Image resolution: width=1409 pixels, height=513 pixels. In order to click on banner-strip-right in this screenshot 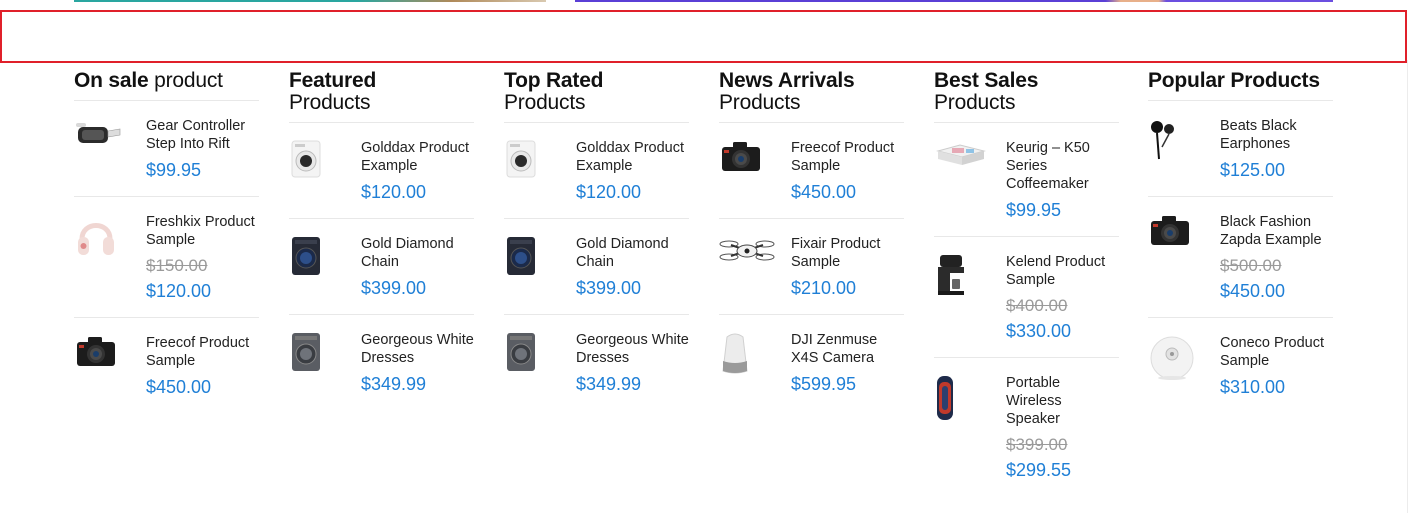, I will do `click(954, 1)`.